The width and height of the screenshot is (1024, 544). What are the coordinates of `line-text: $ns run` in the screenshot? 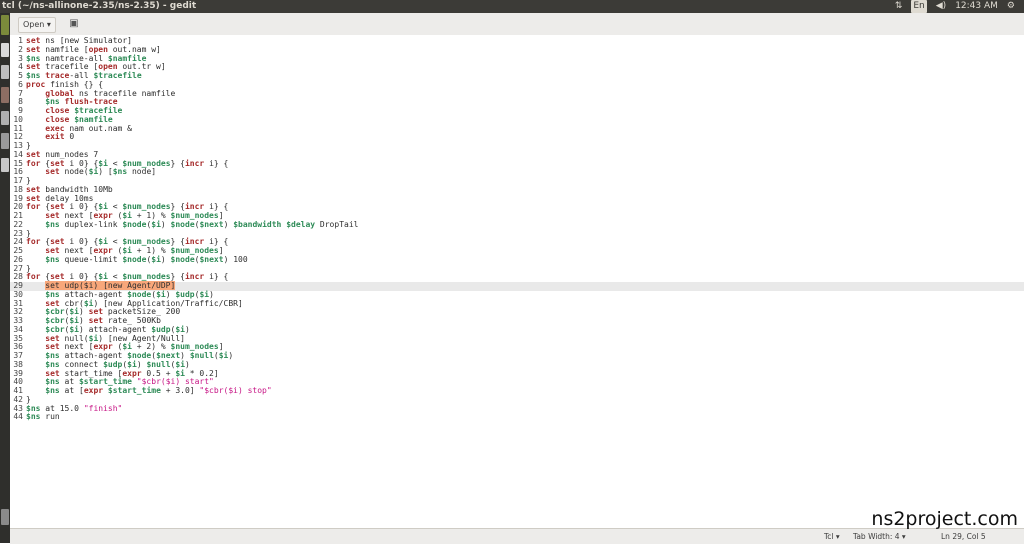 It's located at (43, 417).